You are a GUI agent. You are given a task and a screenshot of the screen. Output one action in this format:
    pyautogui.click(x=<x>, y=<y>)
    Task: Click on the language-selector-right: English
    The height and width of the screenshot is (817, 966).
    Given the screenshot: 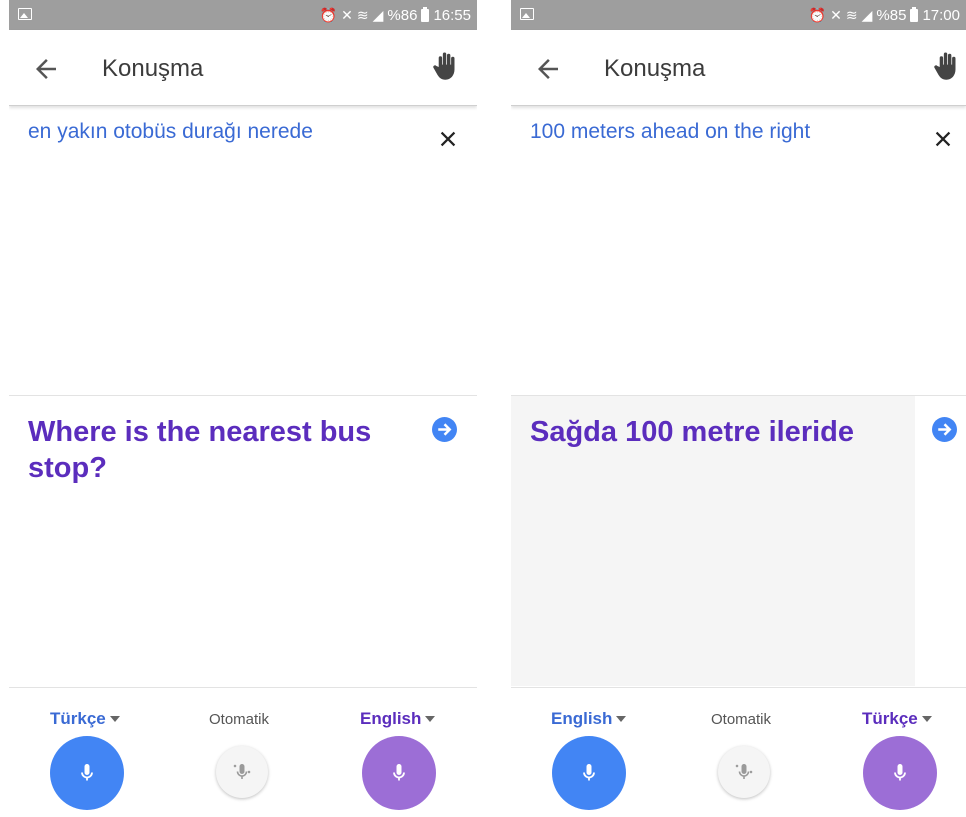 What is the action you would take?
    pyautogui.click(x=398, y=719)
    